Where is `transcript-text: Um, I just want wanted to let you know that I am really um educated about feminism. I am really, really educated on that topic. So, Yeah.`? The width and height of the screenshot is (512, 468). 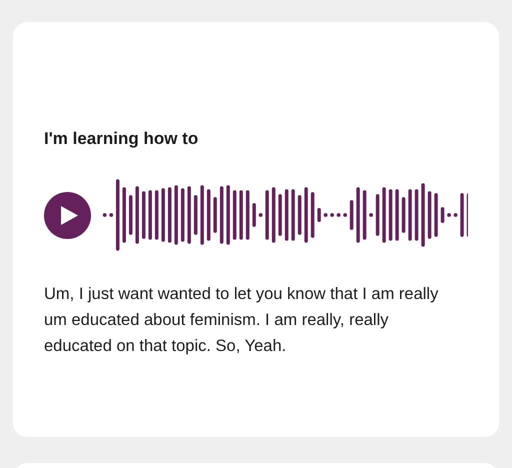
transcript-text: Um, I just want wanted to let you know that I am really um educated about feminism. I am really, really educated on that topic. So, Yeah. is located at coordinates (242, 320).